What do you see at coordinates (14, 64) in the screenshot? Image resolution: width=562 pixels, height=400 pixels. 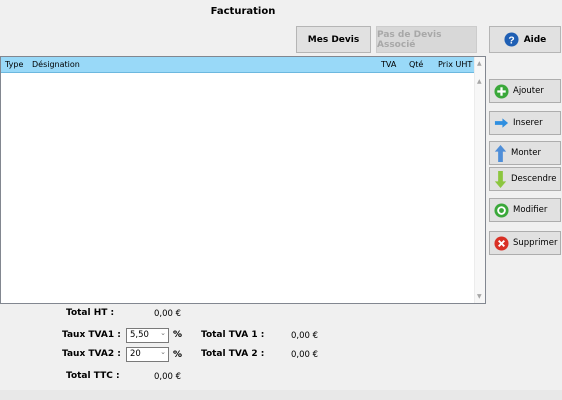 I see `column-type: Type` at bounding box center [14, 64].